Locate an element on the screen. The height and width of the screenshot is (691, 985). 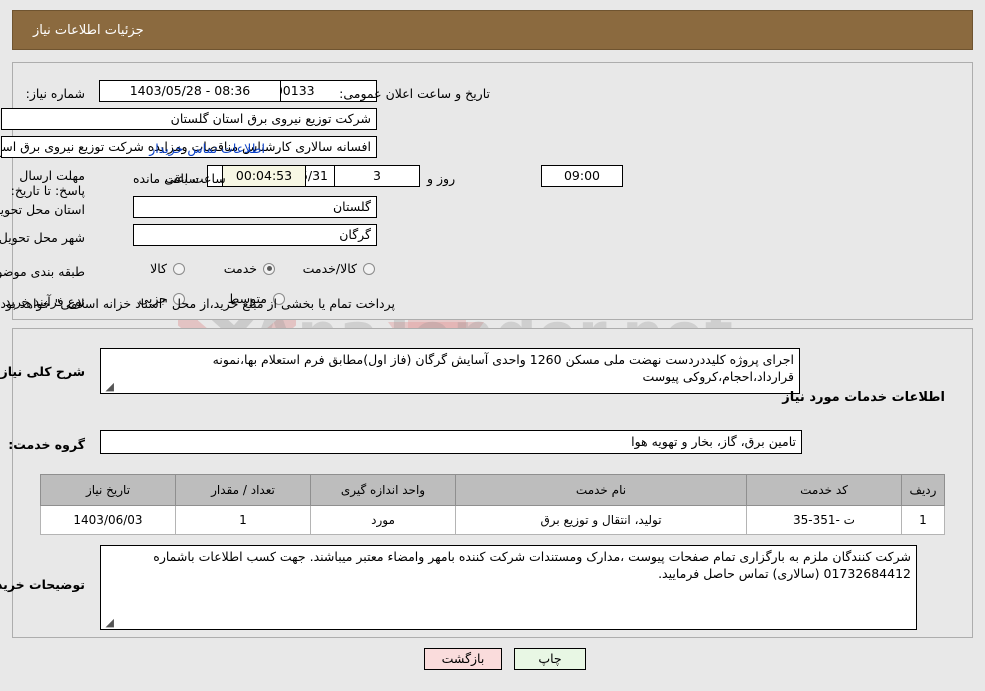
category-option-label: کالا/خدمت is located at coordinates (329, 268).